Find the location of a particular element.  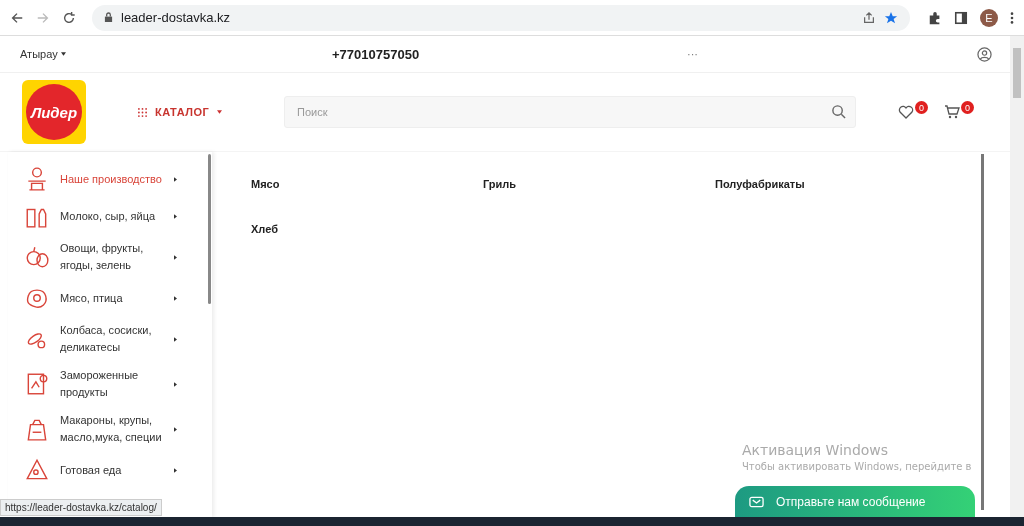

phone-number: +77010757050 is located at coordinates (509, 54).